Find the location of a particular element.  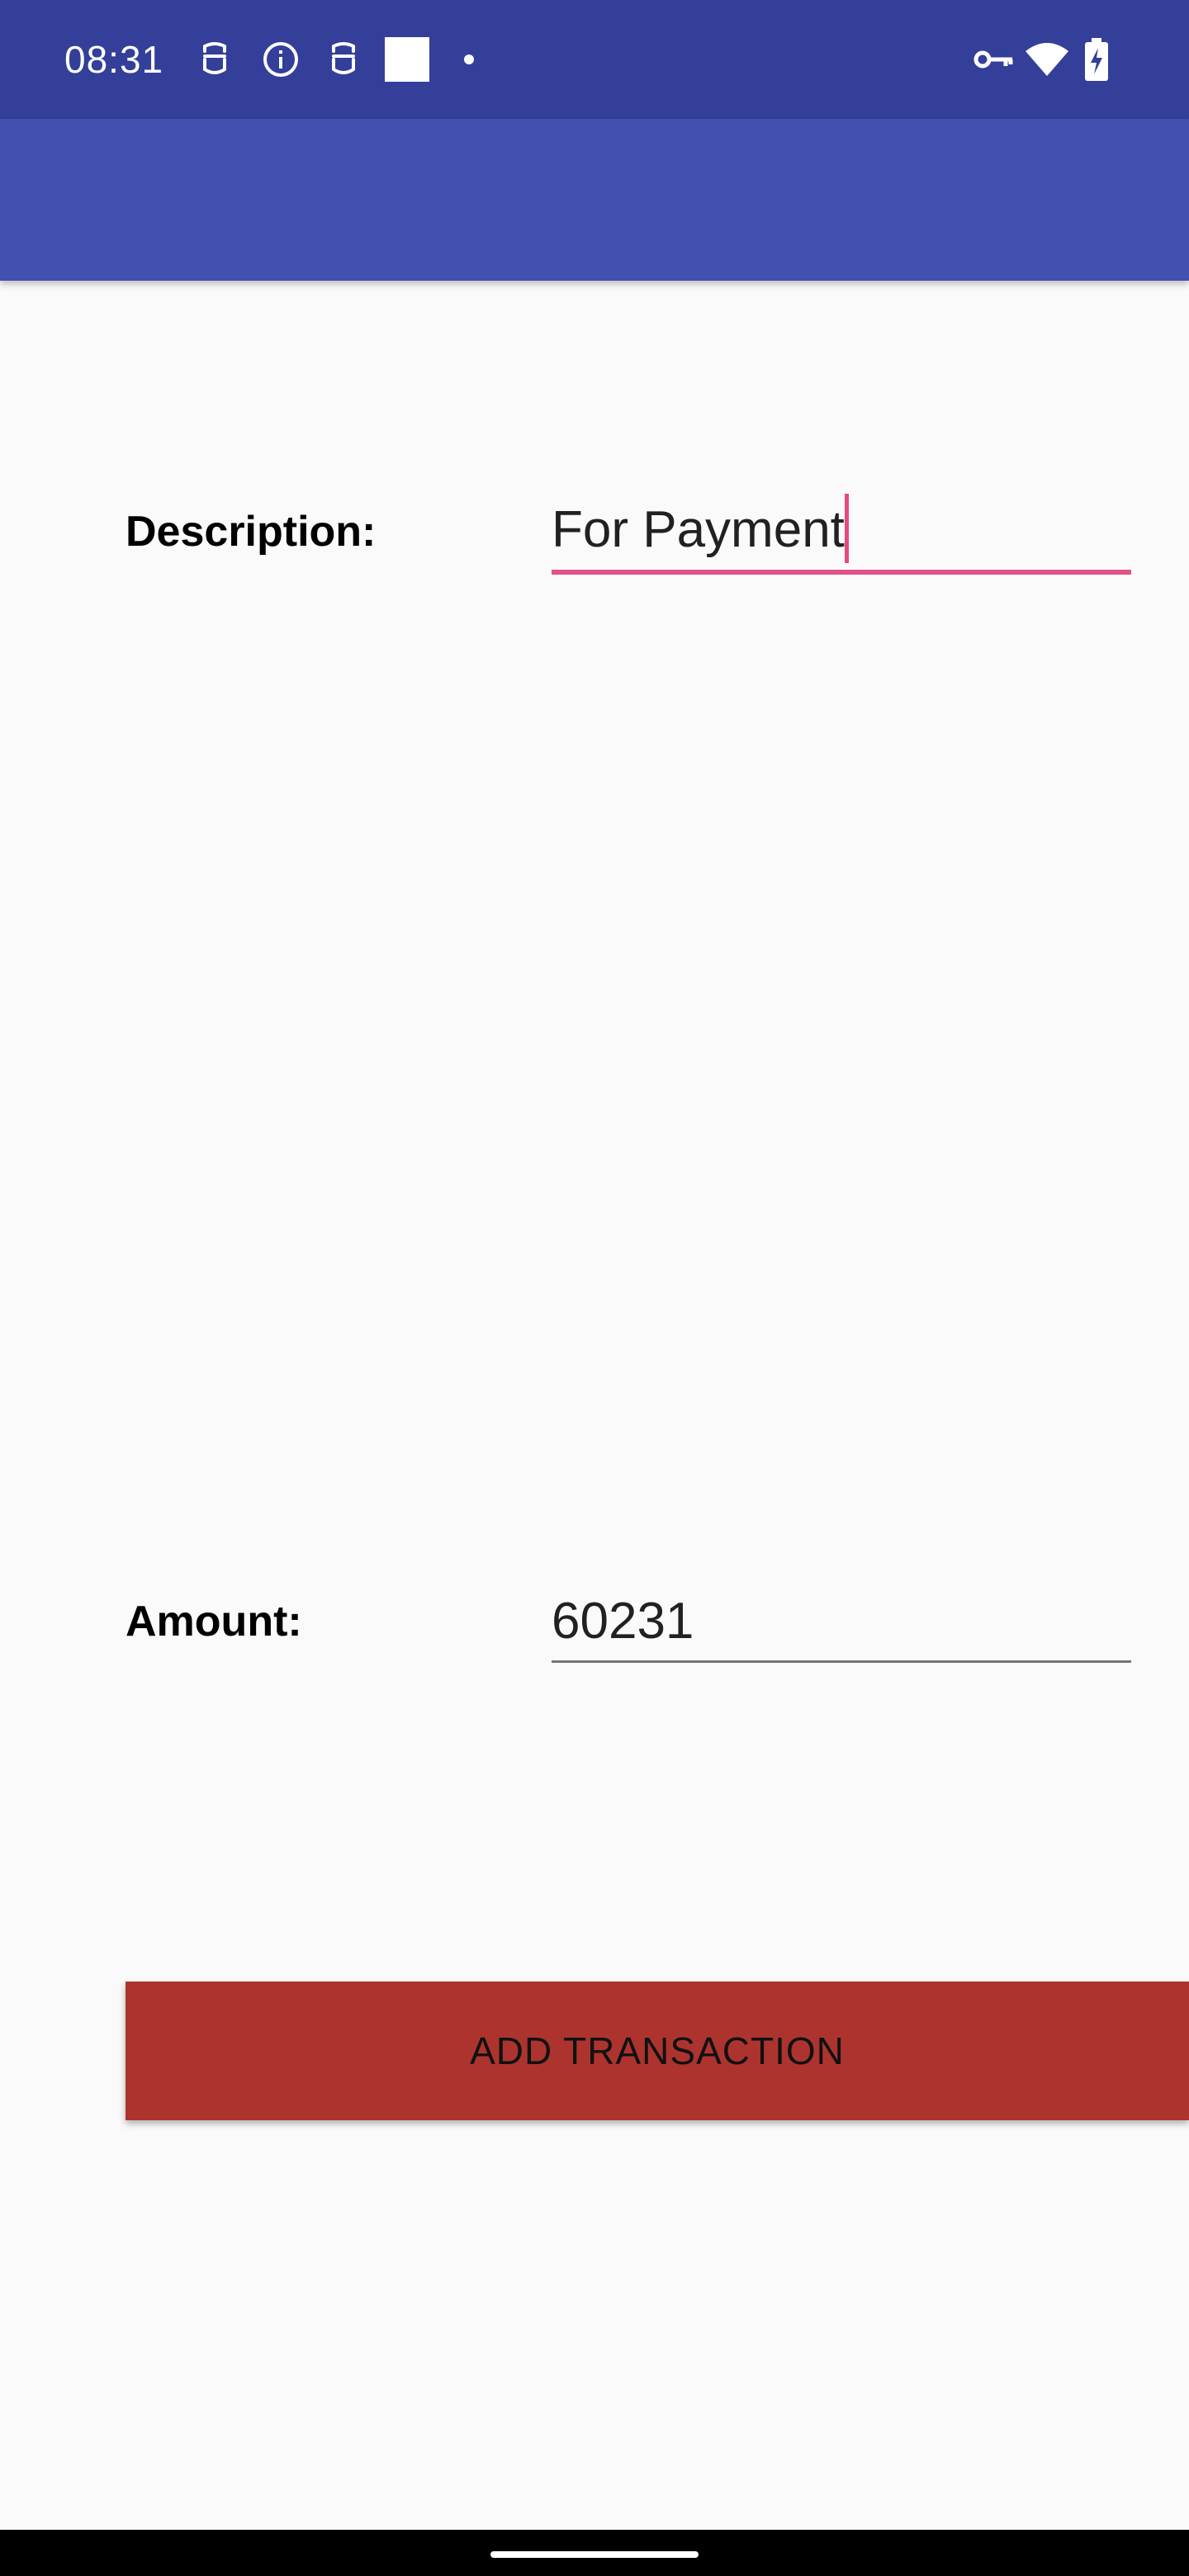

navigation-bar is located at coordinates (594, 2553).